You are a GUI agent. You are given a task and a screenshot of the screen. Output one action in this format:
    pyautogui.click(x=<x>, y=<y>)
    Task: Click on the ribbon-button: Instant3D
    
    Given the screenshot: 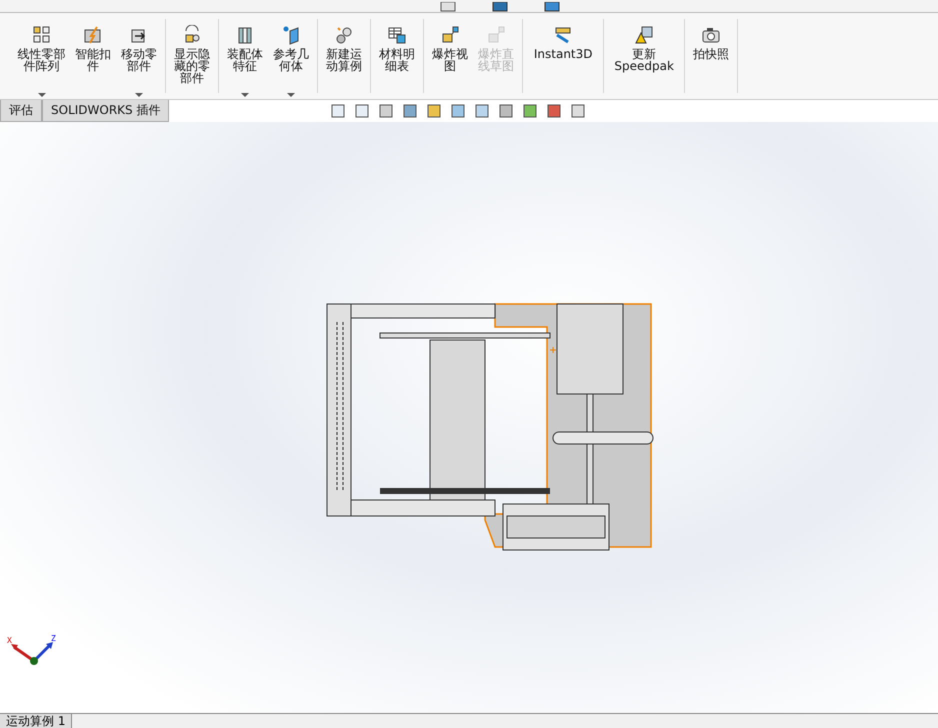 What is the action you would take?
    pyautogui.click(x=563, y=64)
    